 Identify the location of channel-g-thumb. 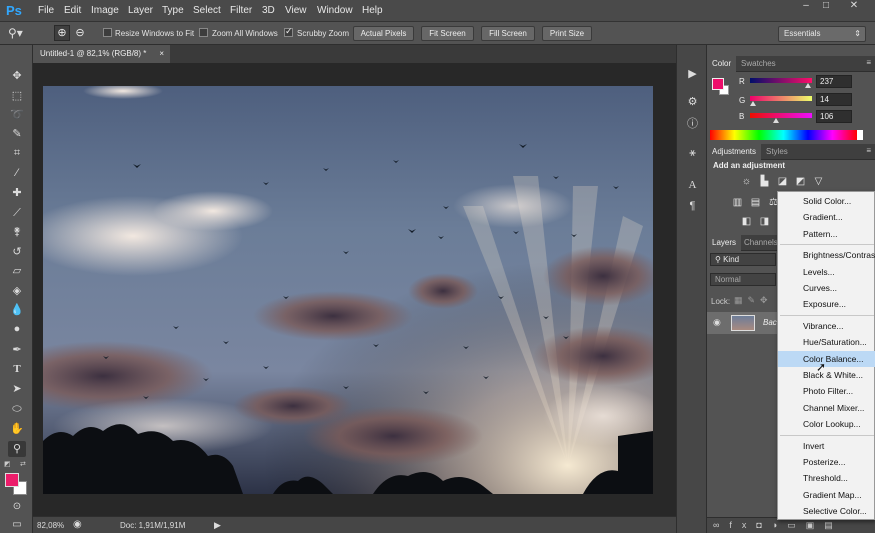
(753, 103).